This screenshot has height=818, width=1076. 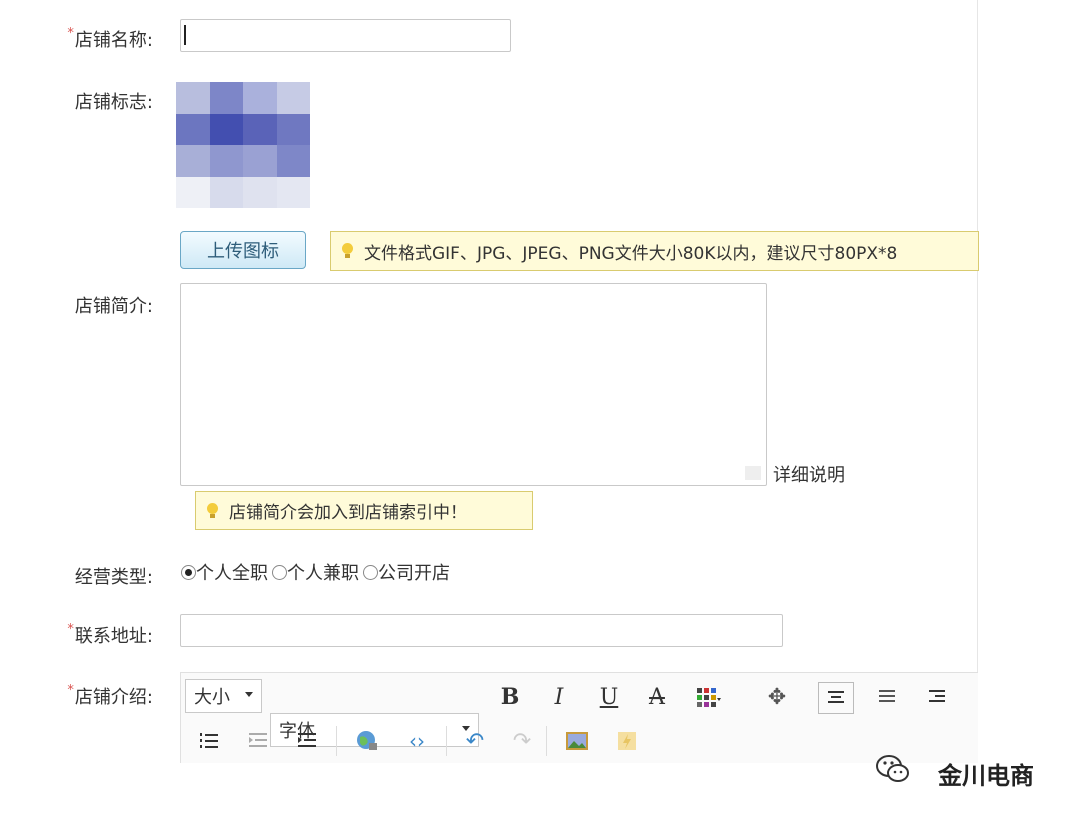 I want to click on shop-desc-label: *店铺介绍:, so click(x=110, y=695).